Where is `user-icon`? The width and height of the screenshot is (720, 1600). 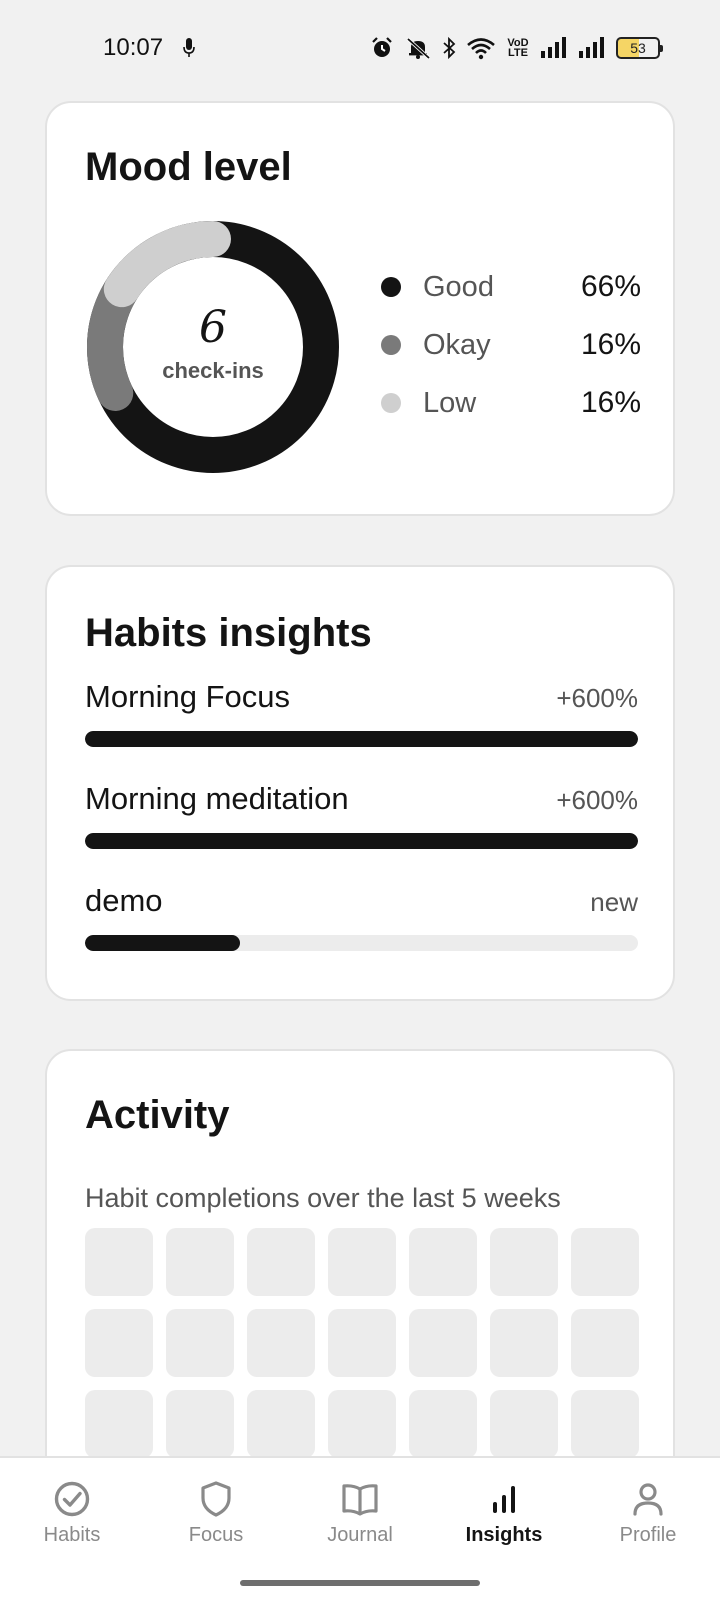
user-icon is located at coordinates (648, 1499).